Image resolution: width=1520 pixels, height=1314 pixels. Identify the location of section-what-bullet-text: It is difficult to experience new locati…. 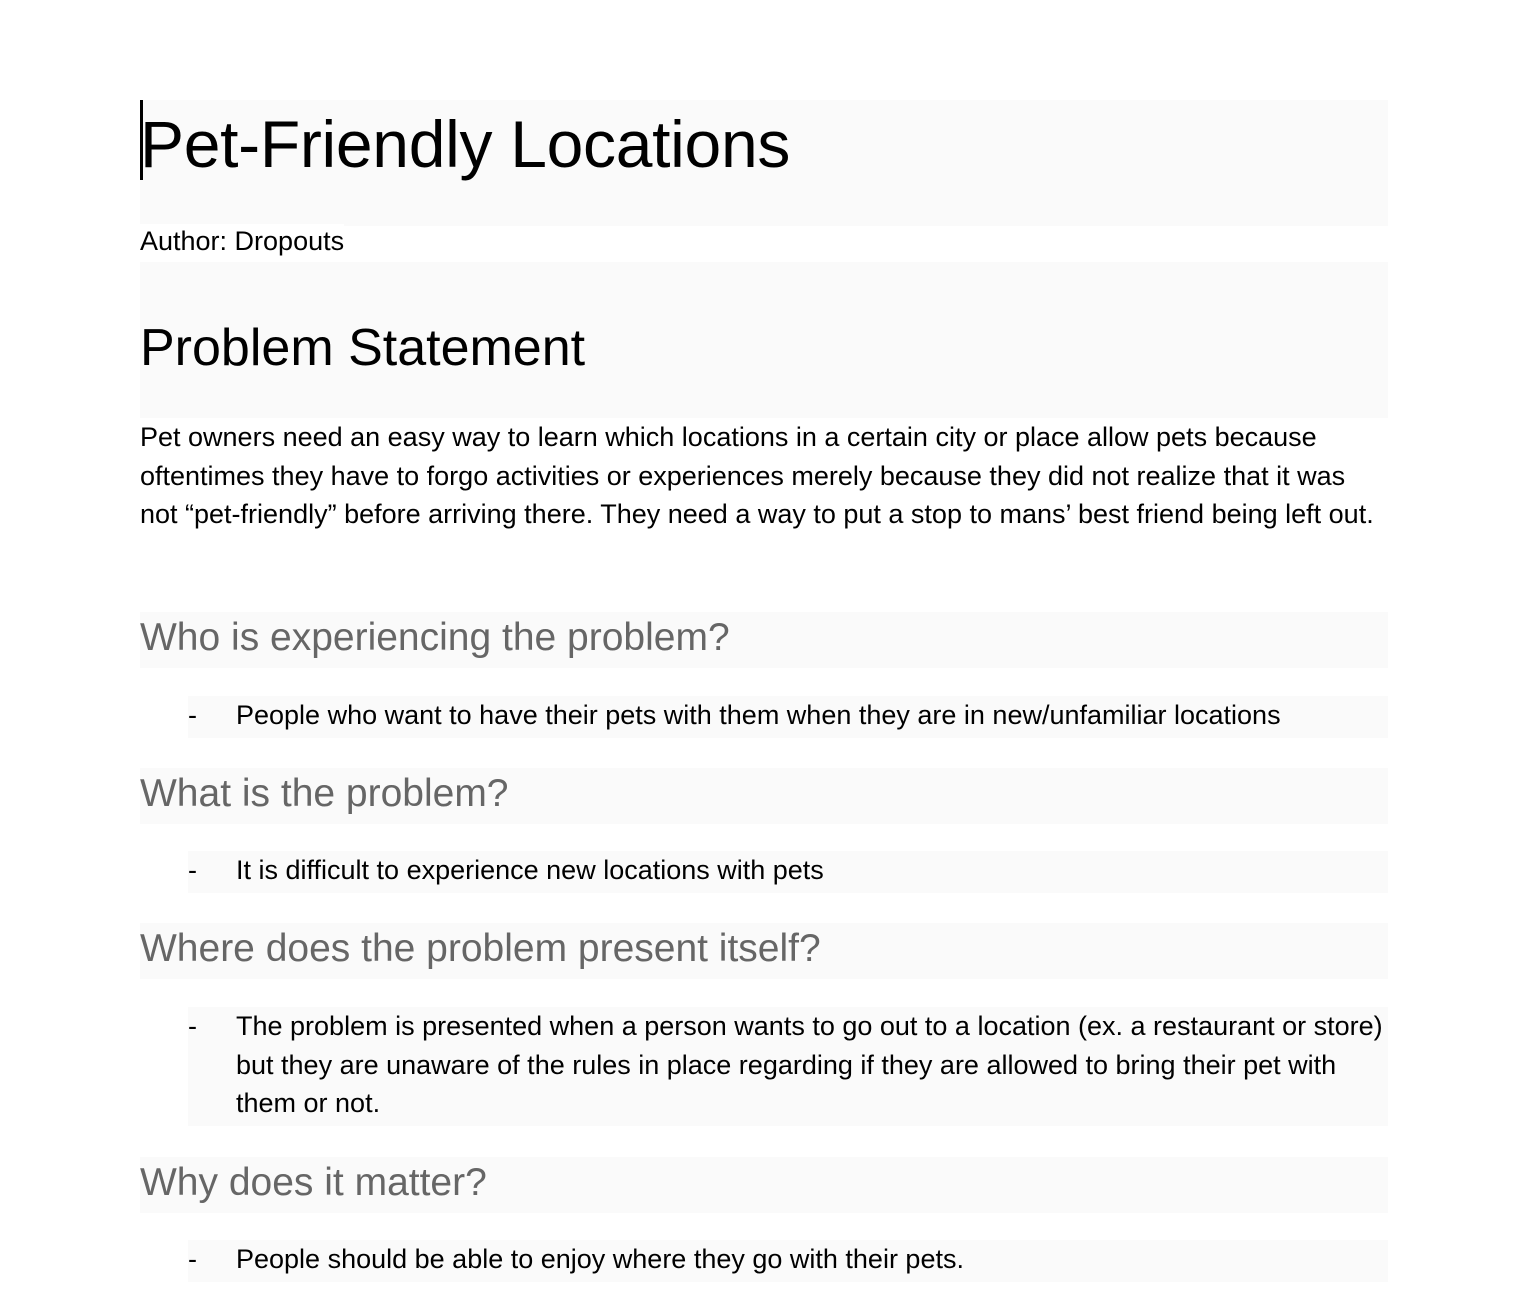
(812, 870).